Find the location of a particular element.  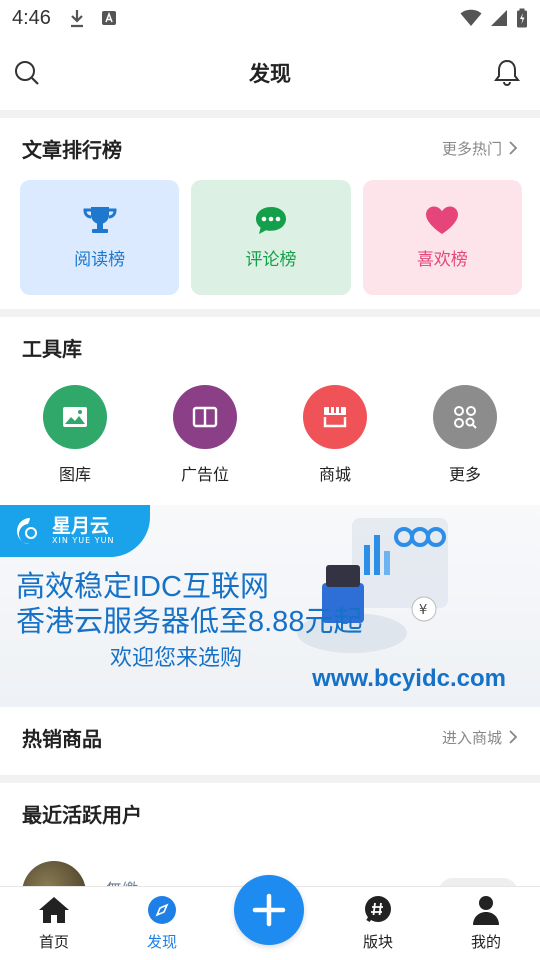

top-bar: 发现 is located at coordinates (270, 73).